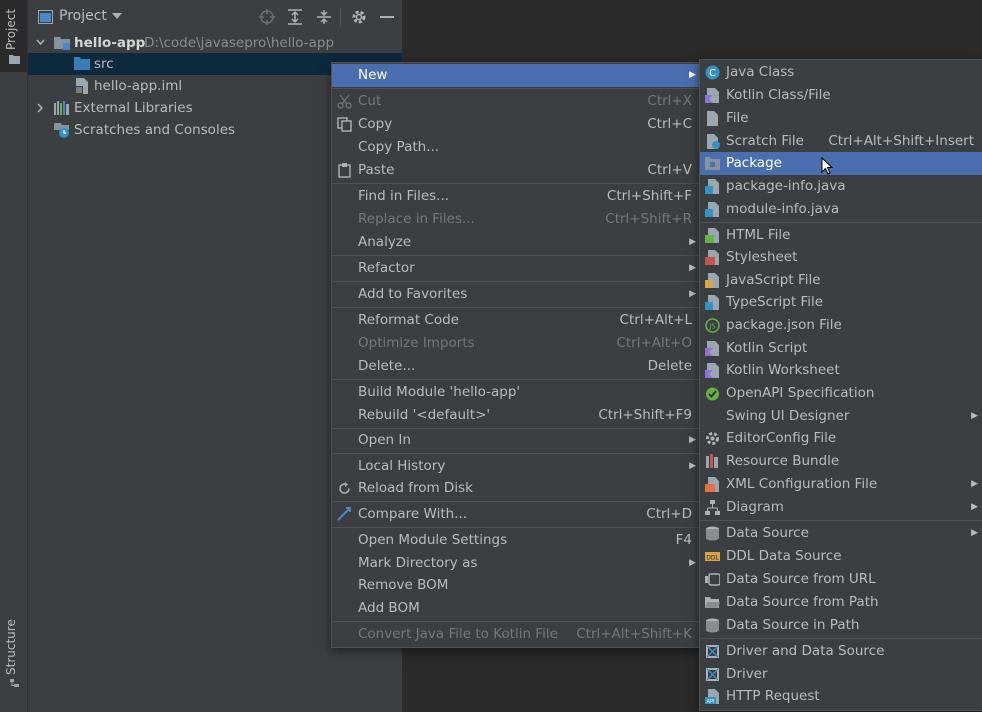 This screenshot has width=982, height=712. Describe the element at coordinates (841, 556) in the screenshot. I see `submenu-item-ddl-data-source: DDL DDL Data Source` at that location.